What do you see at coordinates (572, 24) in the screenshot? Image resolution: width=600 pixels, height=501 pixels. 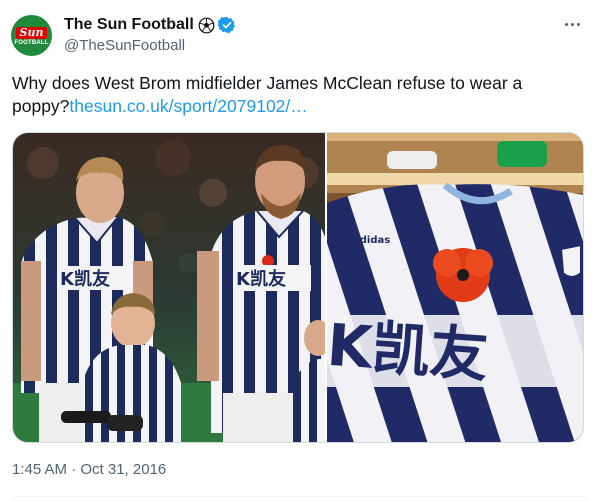 I see `more-icon` at bounding box center [572, 24].